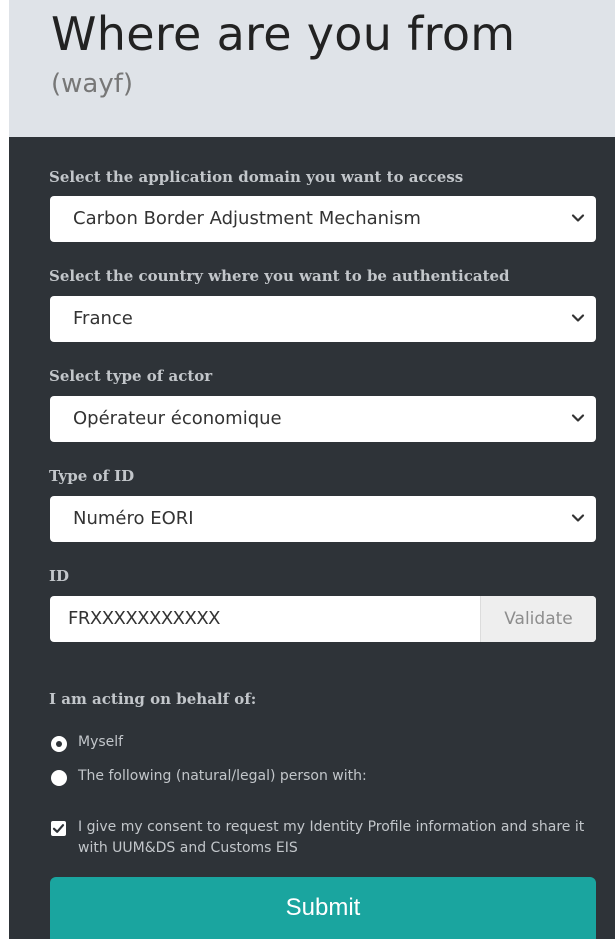 The width and height of the screenshot is (615, 939). I want to click on domain-select: Carbon Border Adjustment Mechanism, so click(323, 219).